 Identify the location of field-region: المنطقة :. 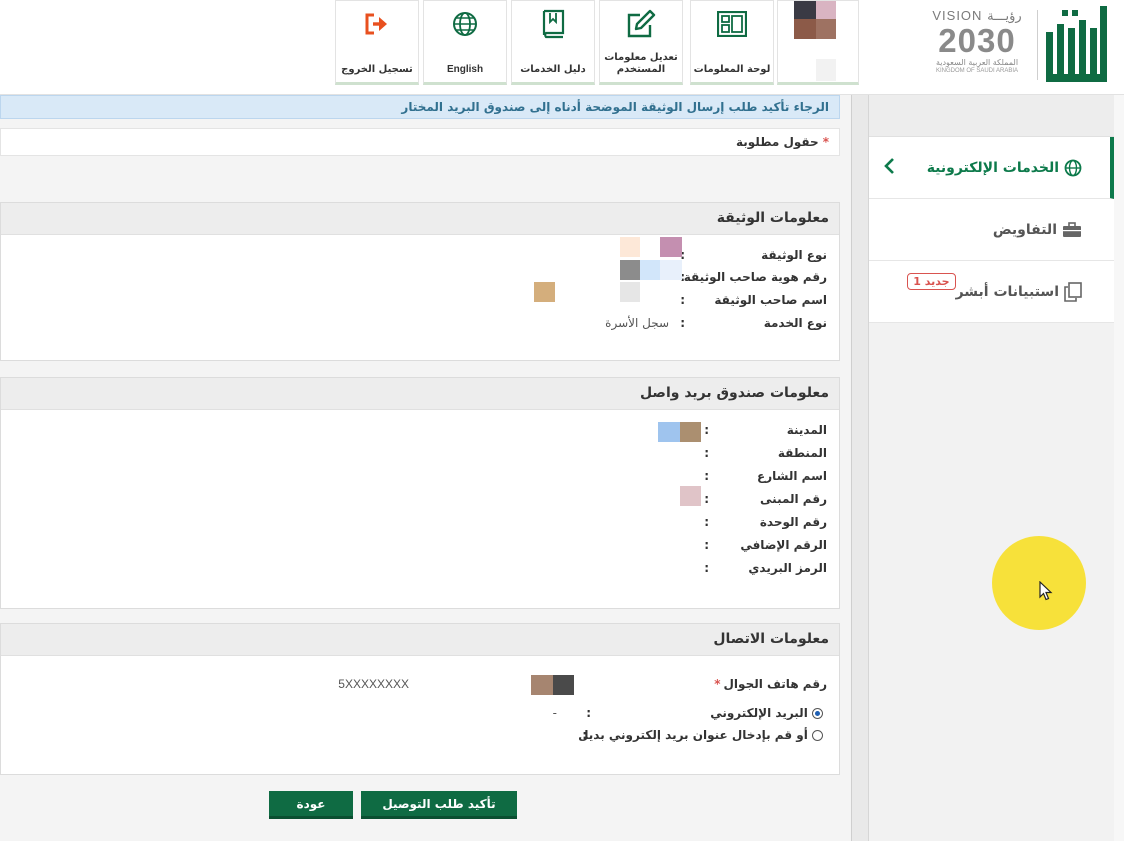
(765, 453).